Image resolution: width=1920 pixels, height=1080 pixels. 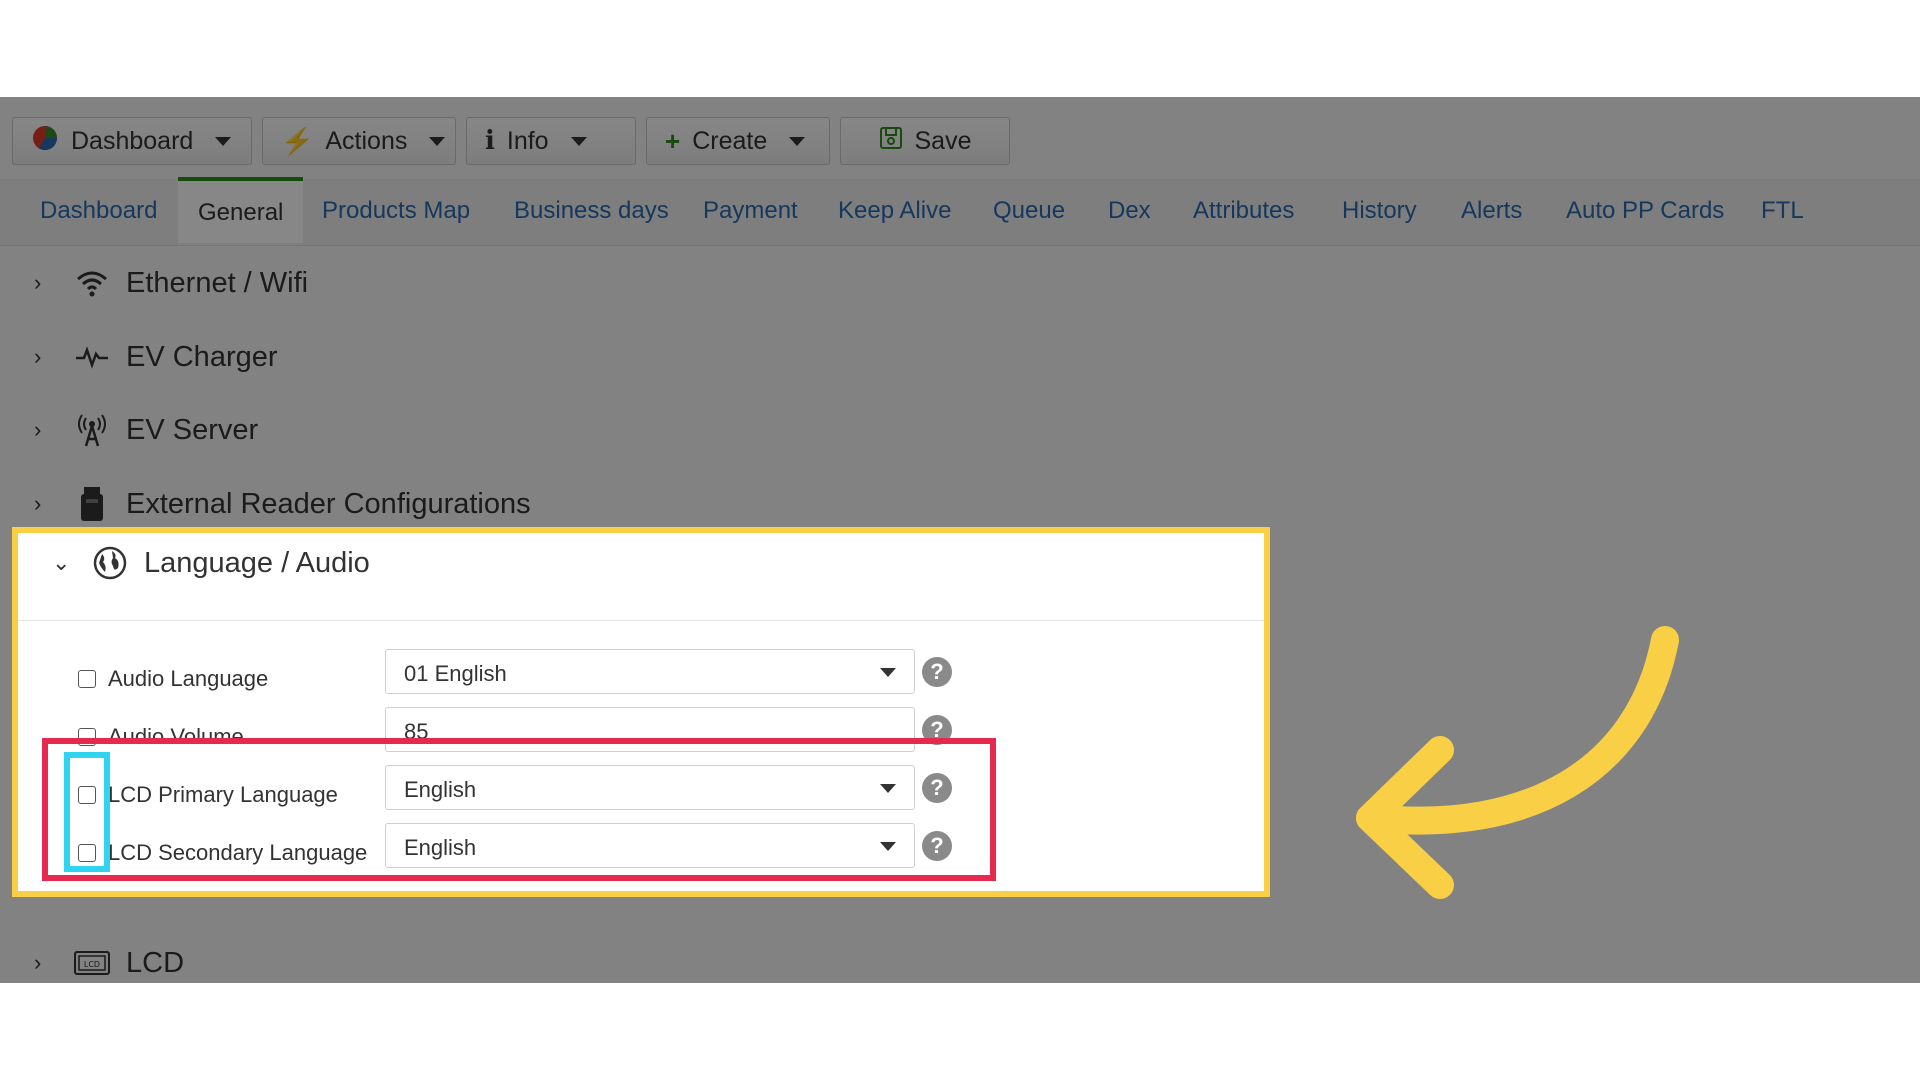 I want to click on tab-keep-alive: Keep Alive, so click(x=894, y=211).